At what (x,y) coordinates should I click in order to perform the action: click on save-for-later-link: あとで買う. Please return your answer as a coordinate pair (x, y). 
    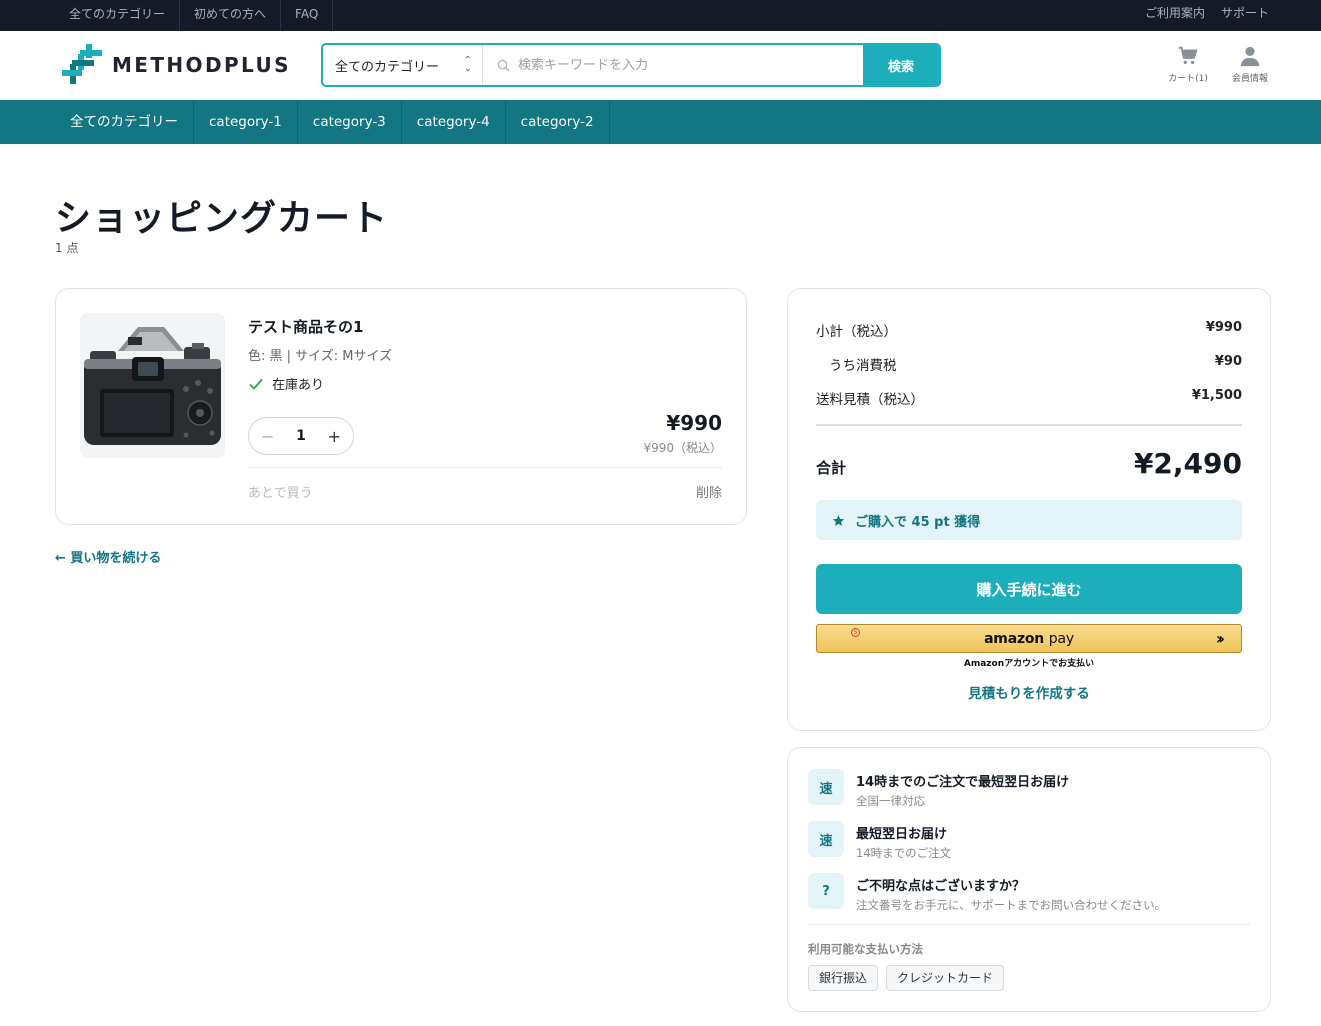
    Looking at the image, I should click on (280, 491).